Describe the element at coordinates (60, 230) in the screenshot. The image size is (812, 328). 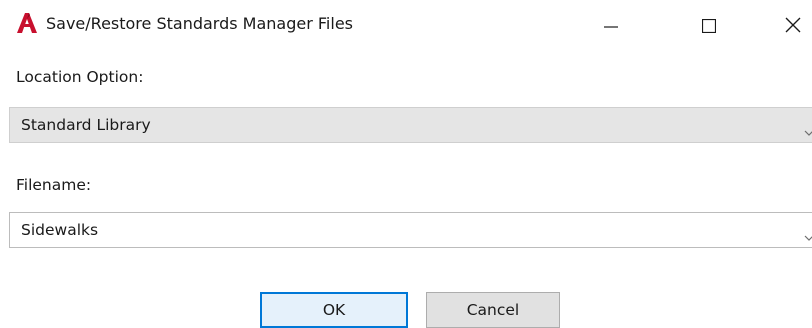
I see `filename-value: Sidewalks` at that location.